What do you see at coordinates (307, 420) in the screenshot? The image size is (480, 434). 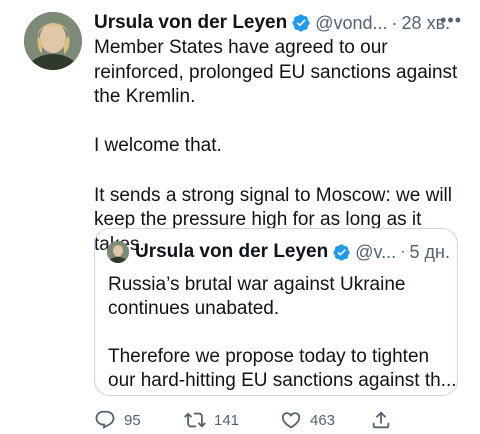 I see `like-button: 463` at bounding box center [307, 420].